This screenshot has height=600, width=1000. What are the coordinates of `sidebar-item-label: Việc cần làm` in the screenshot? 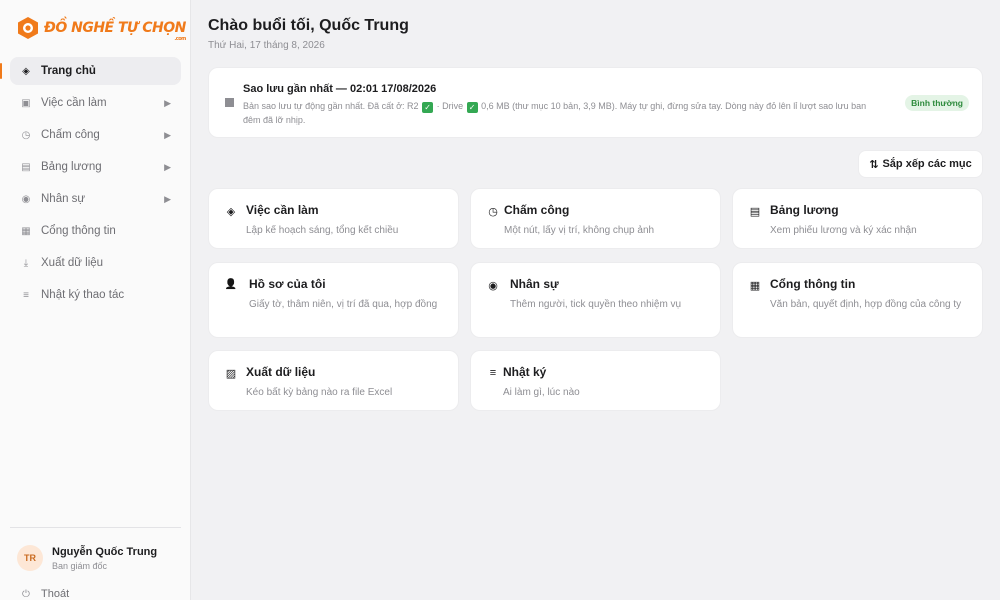 It's located at (74, 103).